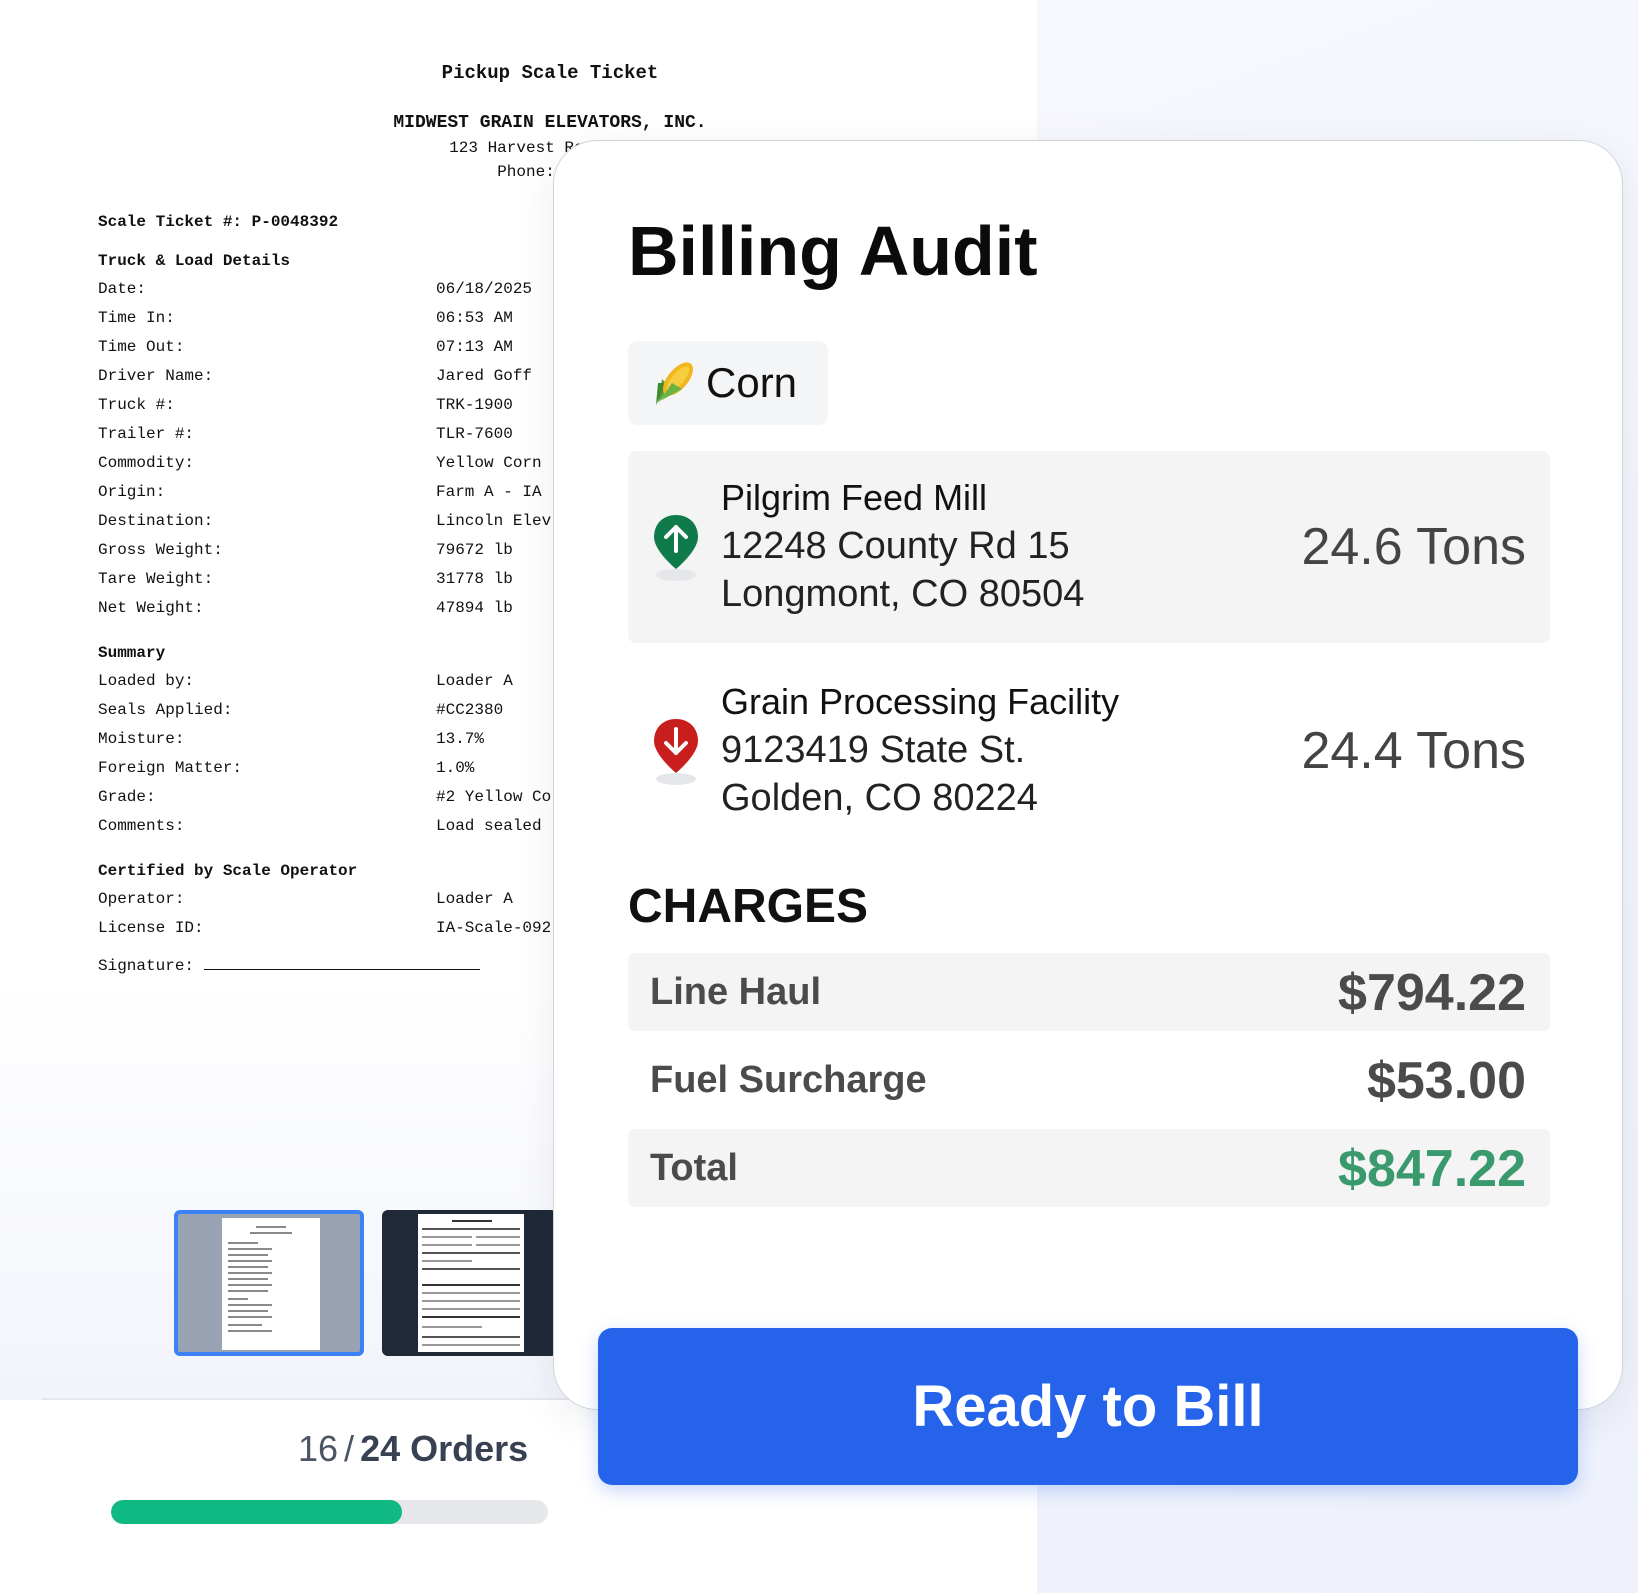 The image size is (1638, 1595). I want to click on orders-progress-fill, so click(257, 1512).